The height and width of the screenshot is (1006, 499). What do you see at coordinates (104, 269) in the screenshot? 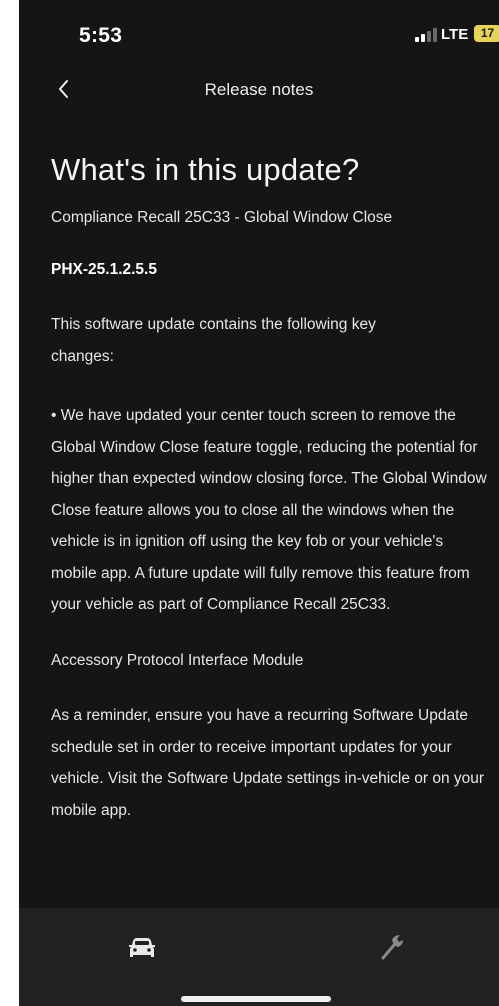
I see `version-label: PHX-25.1.2.5.5` at bounding box center [104, 269].